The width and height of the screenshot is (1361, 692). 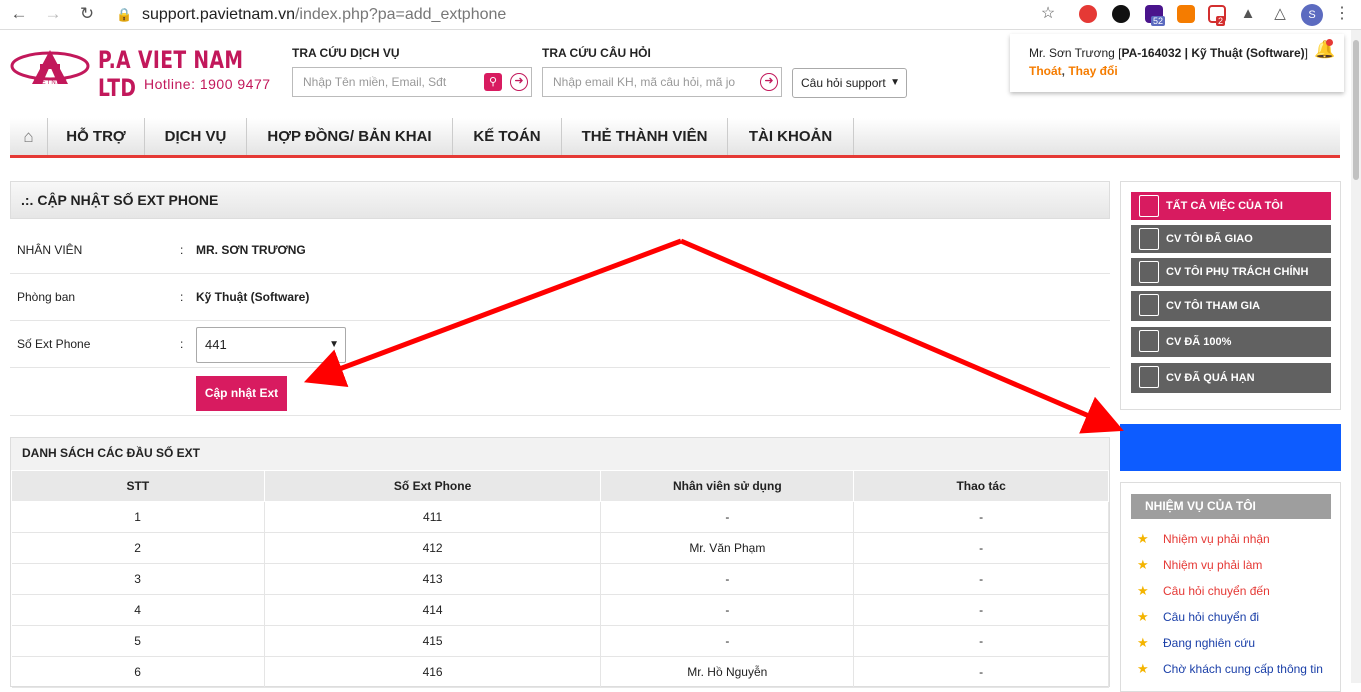 I want to click on faq-go-arrow-icon: ➜, so click(x=769, y=82).